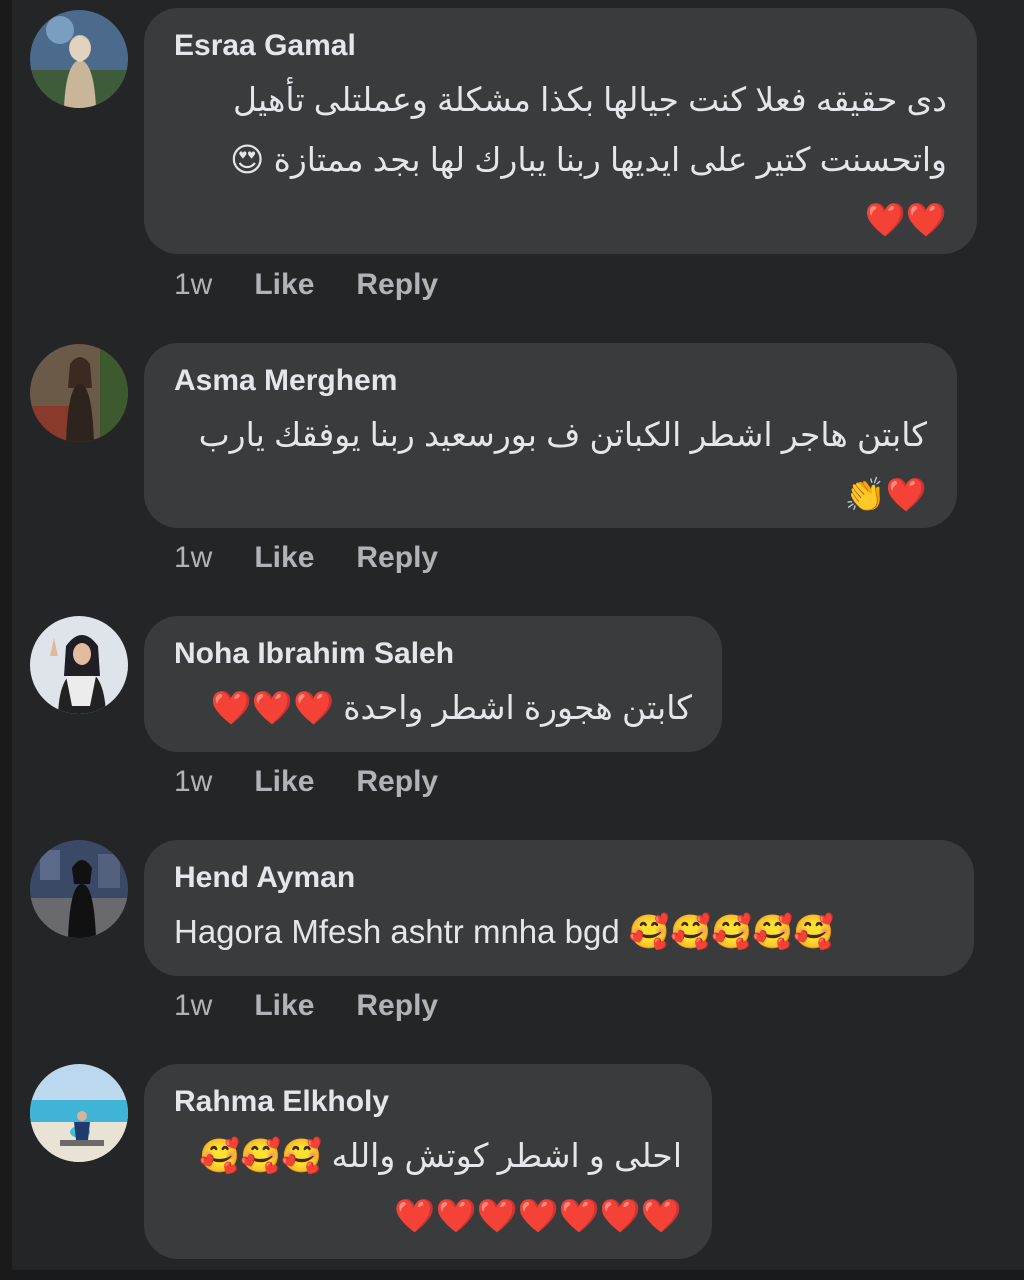  Describe the element at coordinates (433, 654) in the screenshot. I see `comment-author: Noha Ibrahim Saleh` at that location.